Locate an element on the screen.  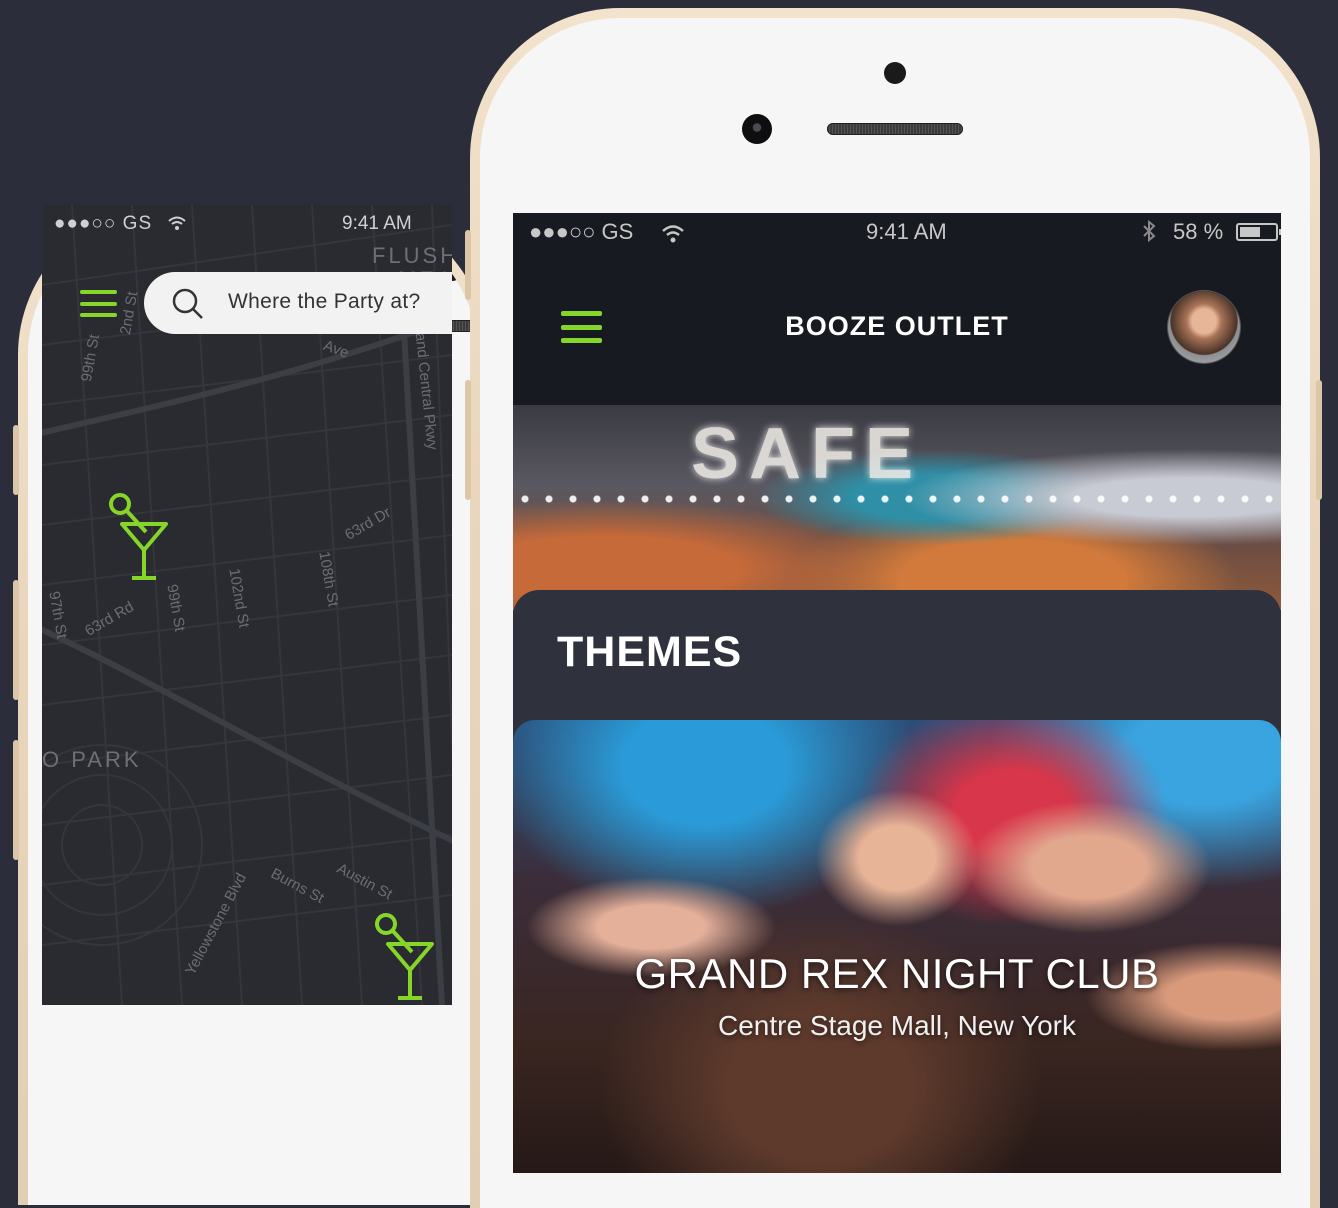
battery-nub is located at coordinates (1280, 232).